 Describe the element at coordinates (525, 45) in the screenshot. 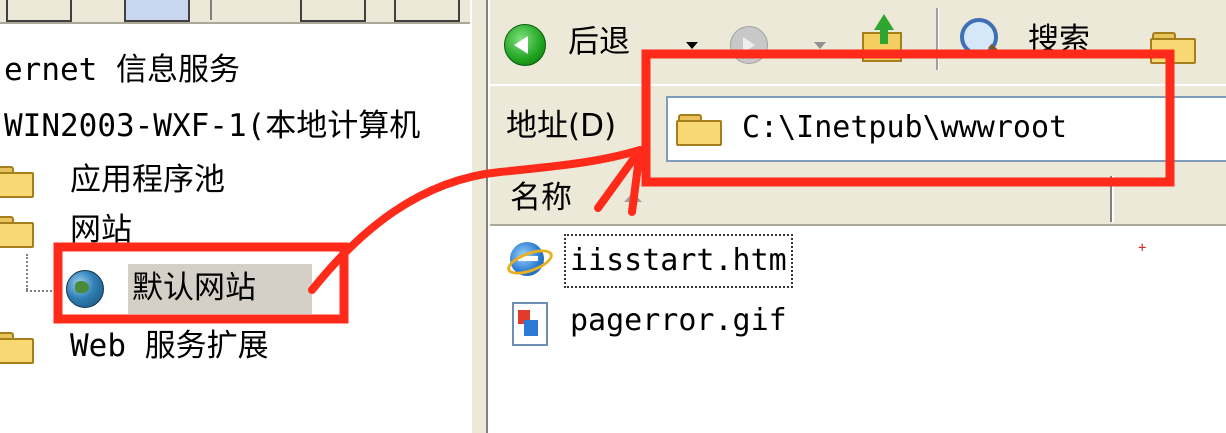

I see `back-arrow-icon` at that location.